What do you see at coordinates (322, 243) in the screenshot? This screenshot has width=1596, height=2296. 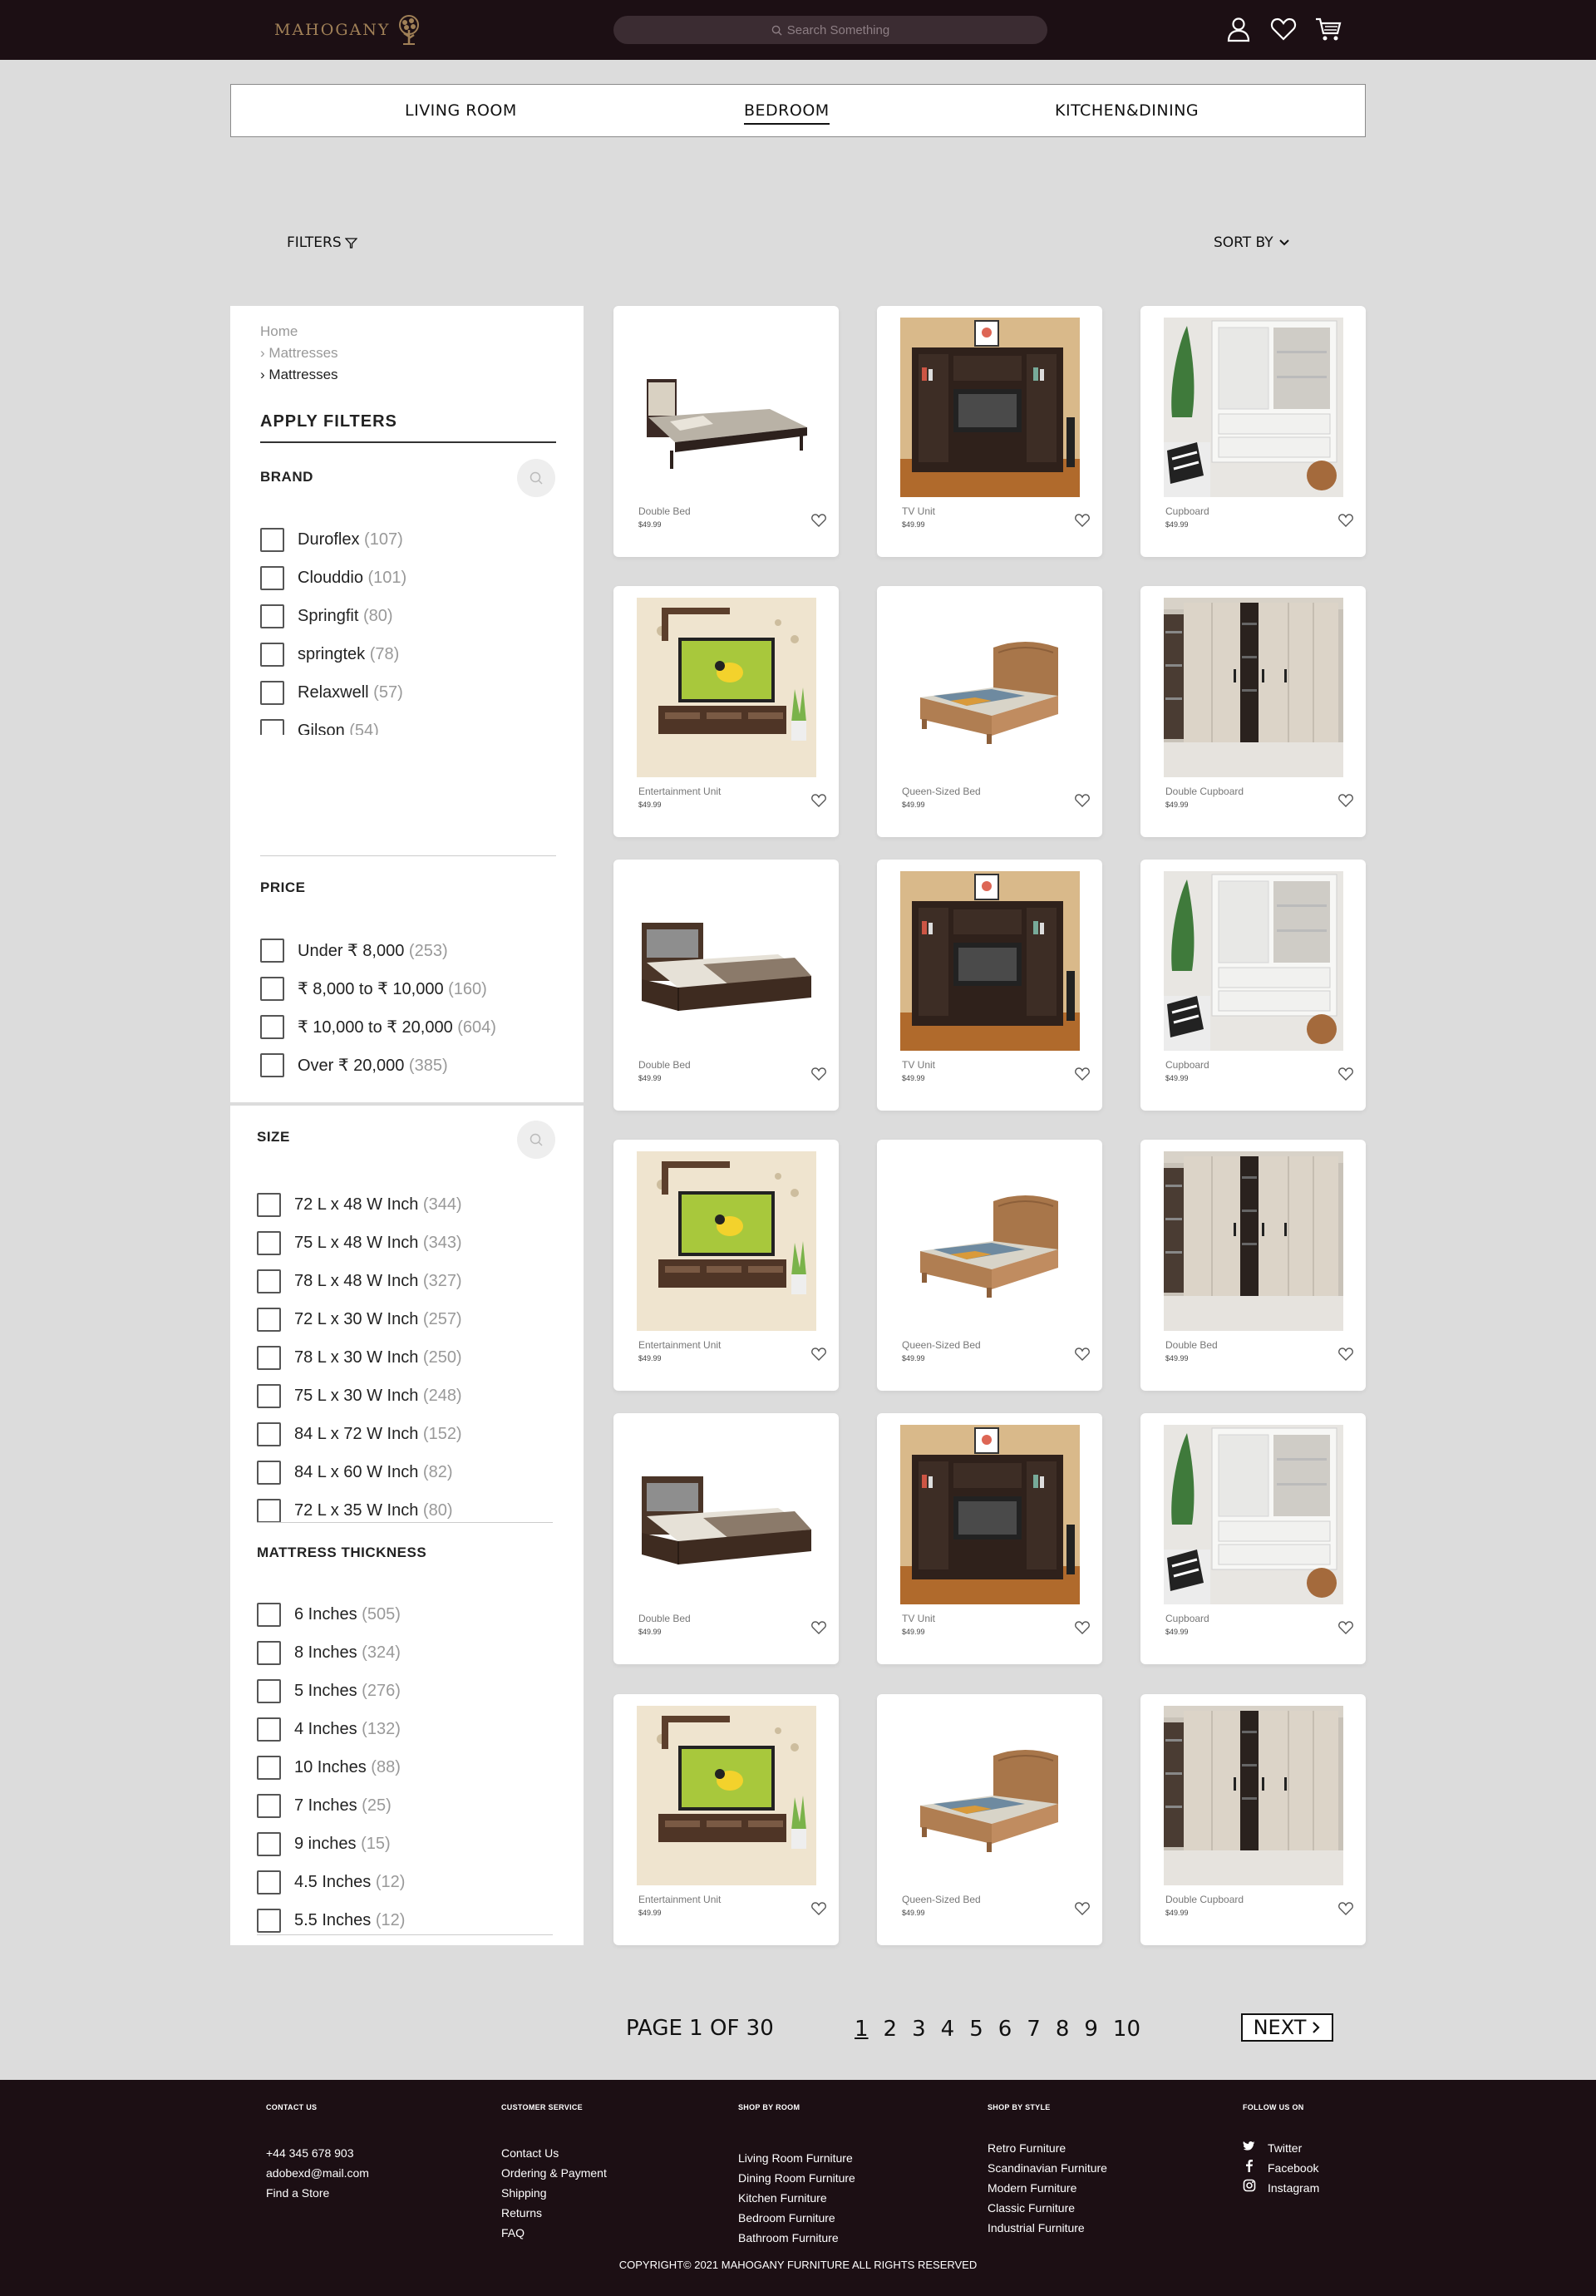 I see `filters-toggle: FILTERS` at bounding box center [322, 243].